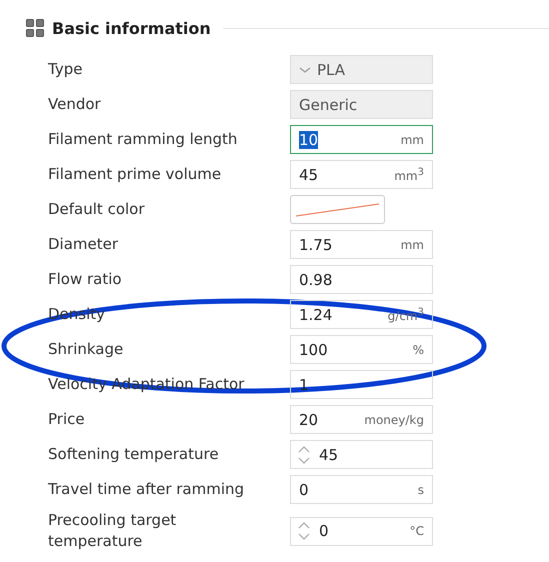 The height and width of the screenshot is (562, 549). Describe the element at coordinates (83, 244) in the screenshot. I see `field-label: Diameter` at that location.